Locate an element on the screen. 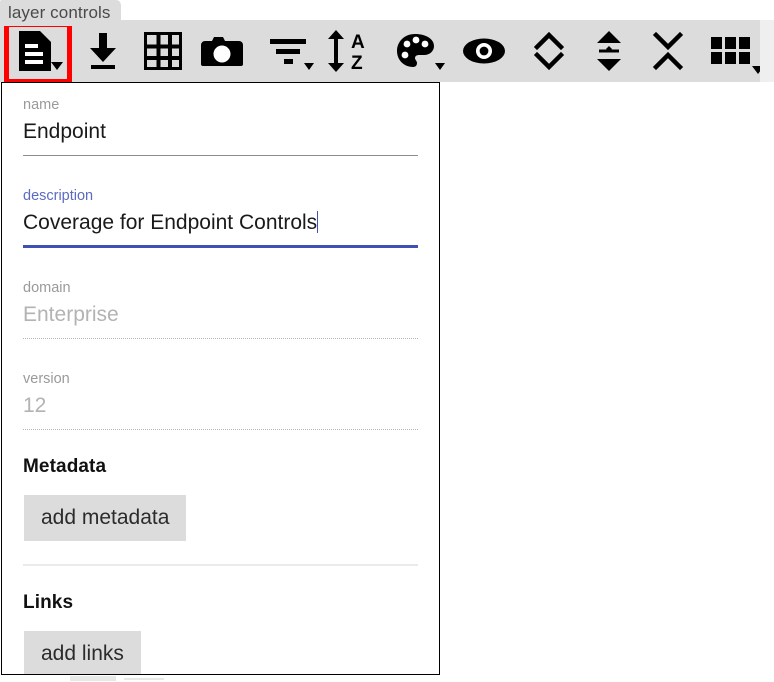 The height and width of the screenshot is (682, 774). filter-icon is located at coordinates (288, 51).